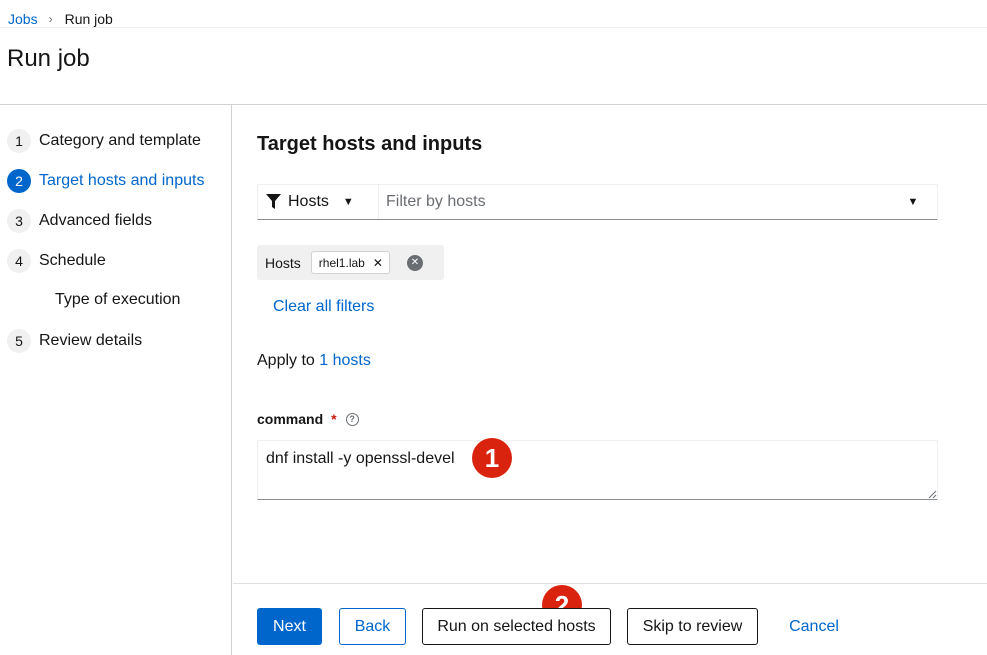 Image resolution: width=987 pixels, height=655 pixels. I want to click on command-label: command * ?, so click(308, 419).